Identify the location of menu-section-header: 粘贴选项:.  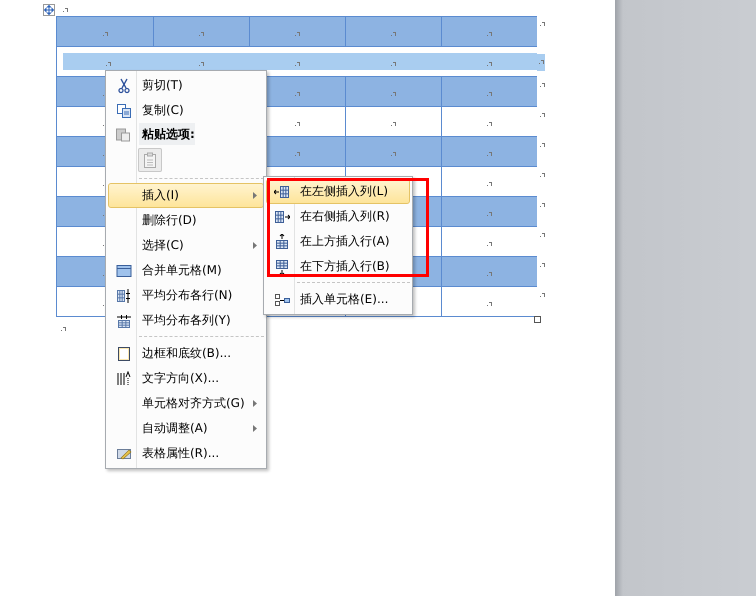
(167, 134).